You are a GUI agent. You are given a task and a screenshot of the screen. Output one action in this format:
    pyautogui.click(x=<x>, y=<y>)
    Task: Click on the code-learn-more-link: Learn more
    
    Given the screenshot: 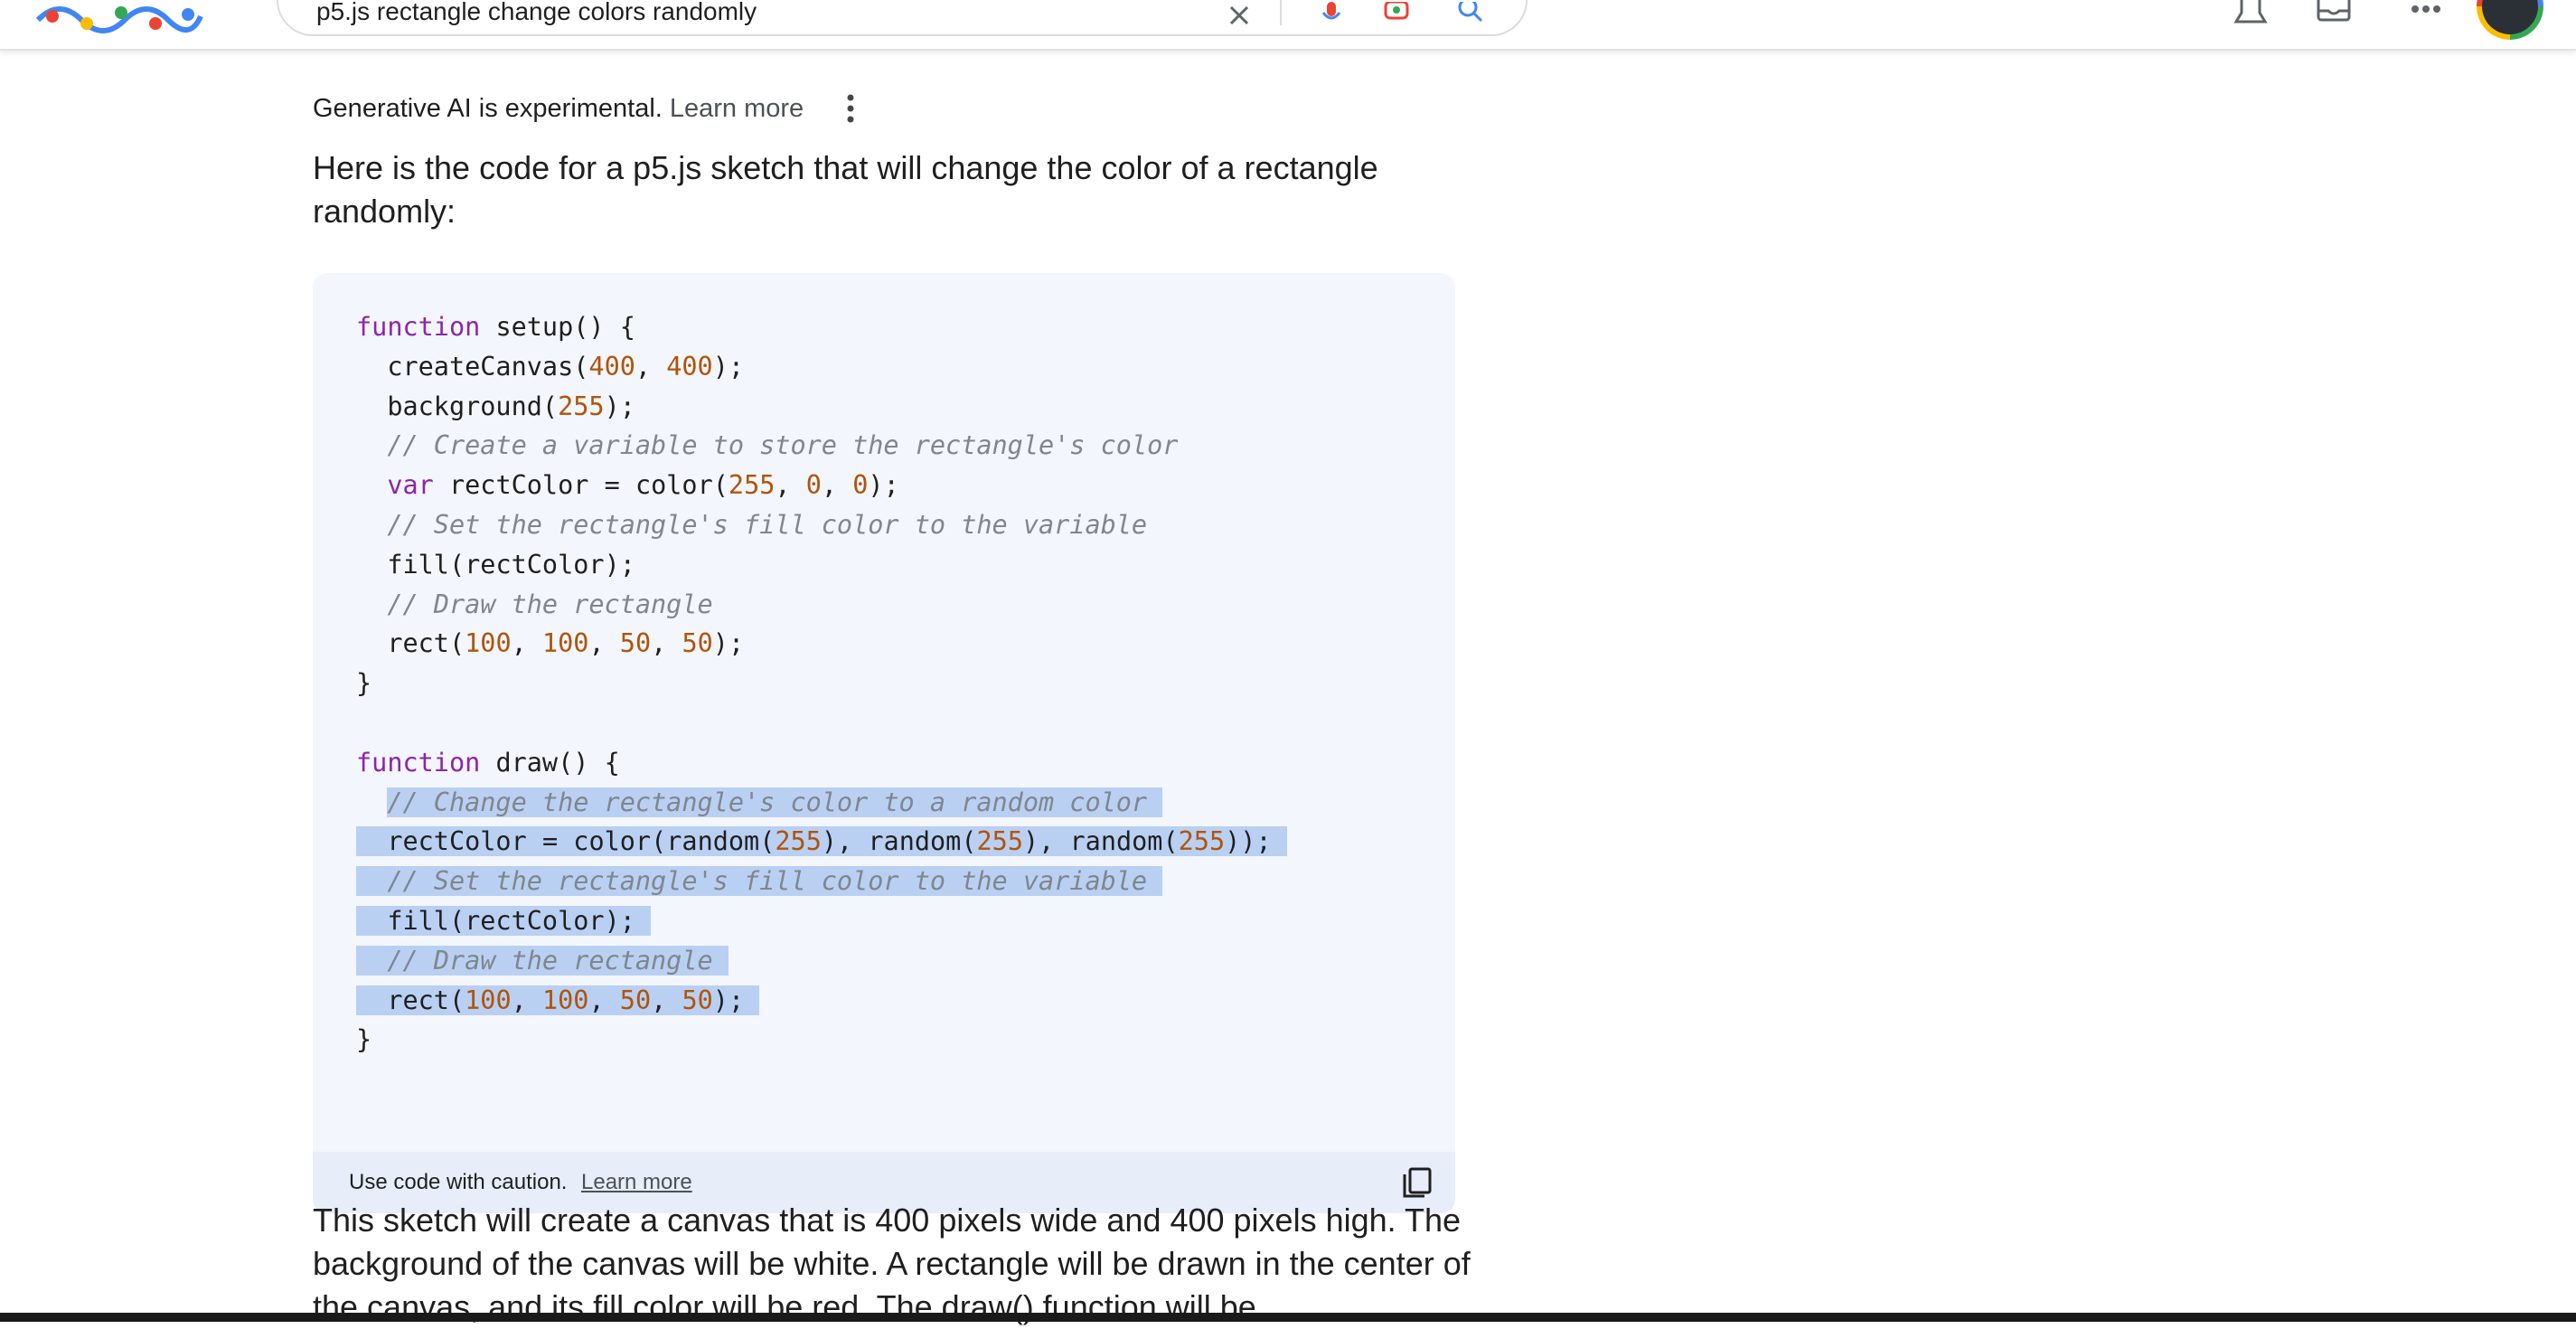 What is the action you would take?
    pyautogui.click(x=637, y=1182)
    